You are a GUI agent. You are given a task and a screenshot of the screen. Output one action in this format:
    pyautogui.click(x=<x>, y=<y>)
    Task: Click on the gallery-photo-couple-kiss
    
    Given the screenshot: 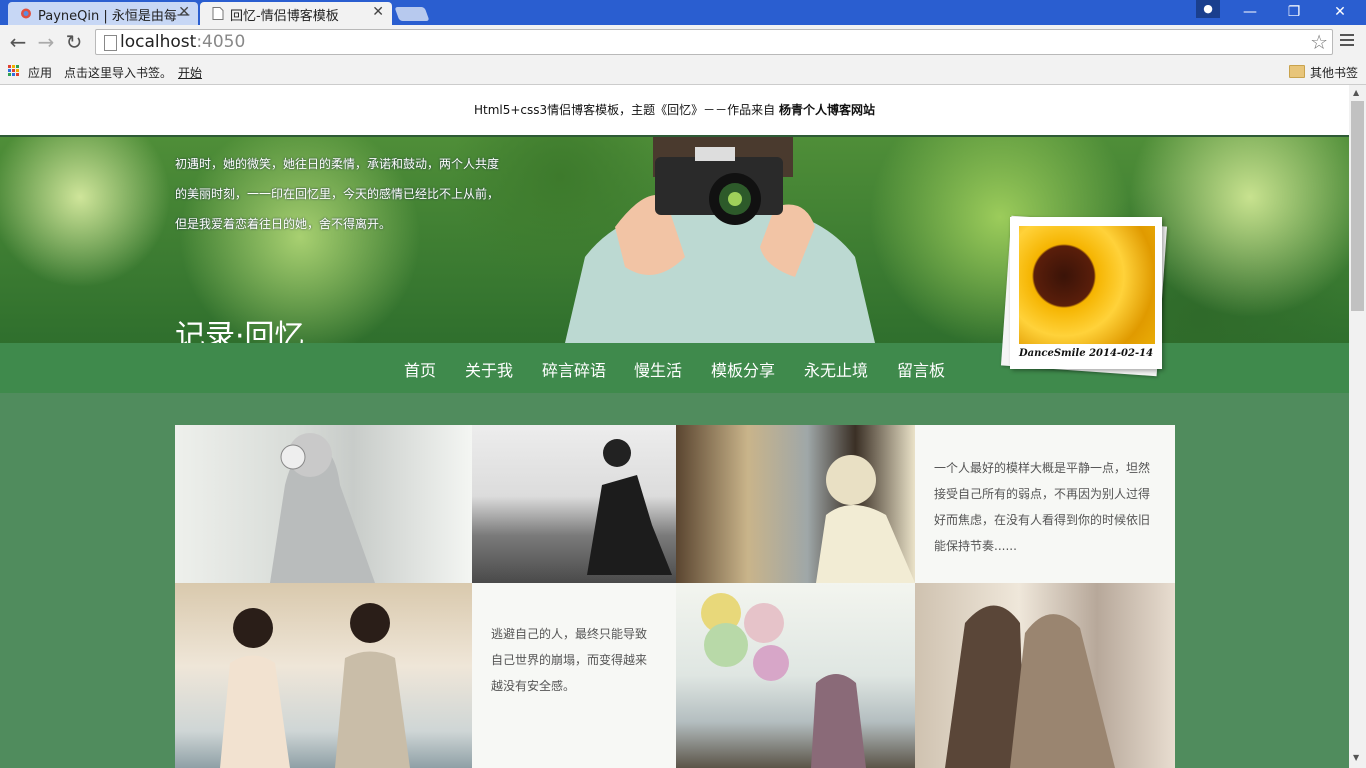 What is the action you would take?
    pyautogui.click(x=1045, y=675)
    